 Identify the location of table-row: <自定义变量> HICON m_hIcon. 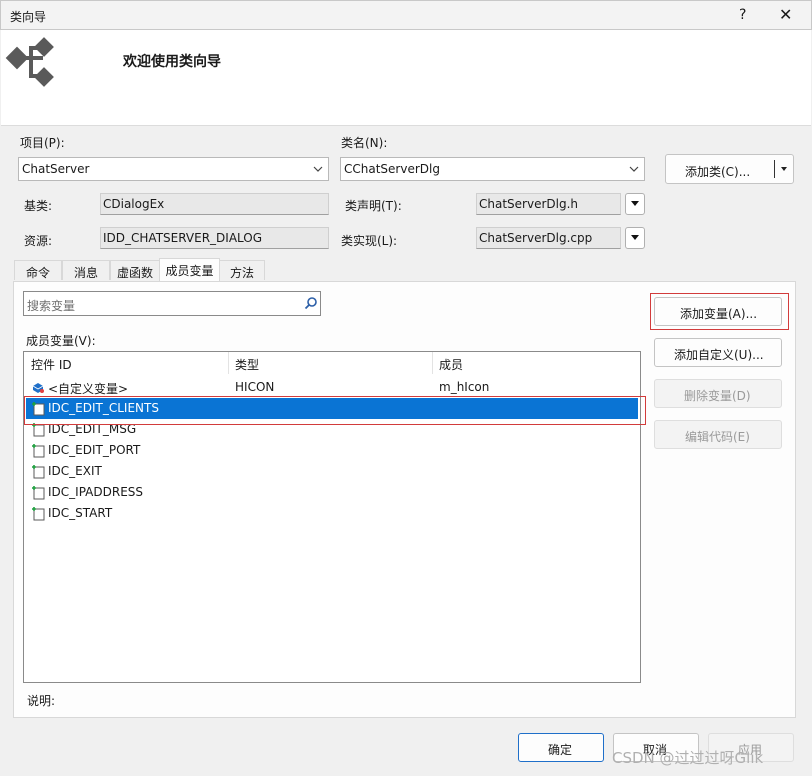
(332, 387).